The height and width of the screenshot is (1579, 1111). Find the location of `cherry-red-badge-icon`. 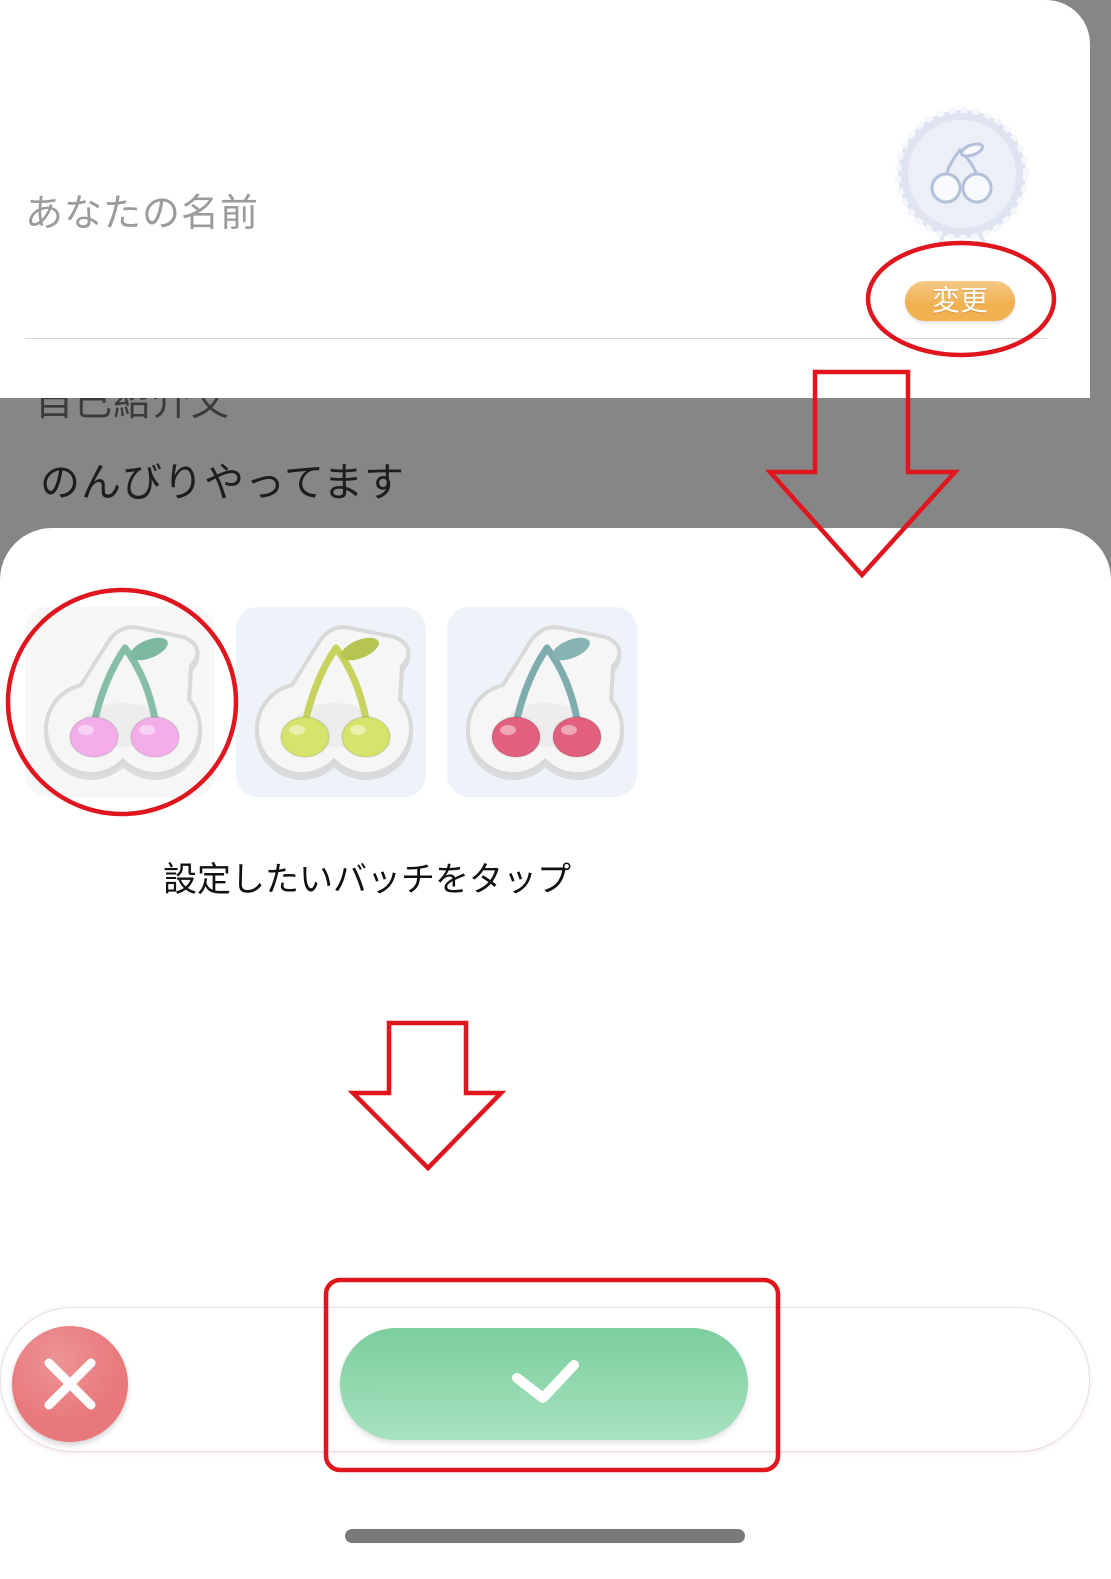

cherry-red-badge-icon is located at coordinates (545, 702).